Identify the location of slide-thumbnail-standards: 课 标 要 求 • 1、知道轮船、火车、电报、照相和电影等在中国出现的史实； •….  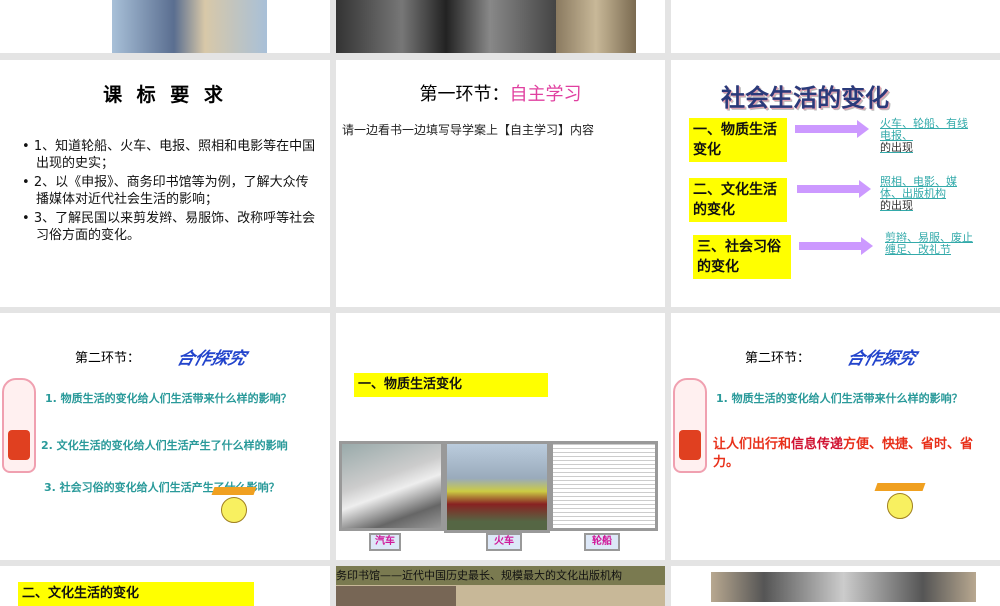
(165, 183).